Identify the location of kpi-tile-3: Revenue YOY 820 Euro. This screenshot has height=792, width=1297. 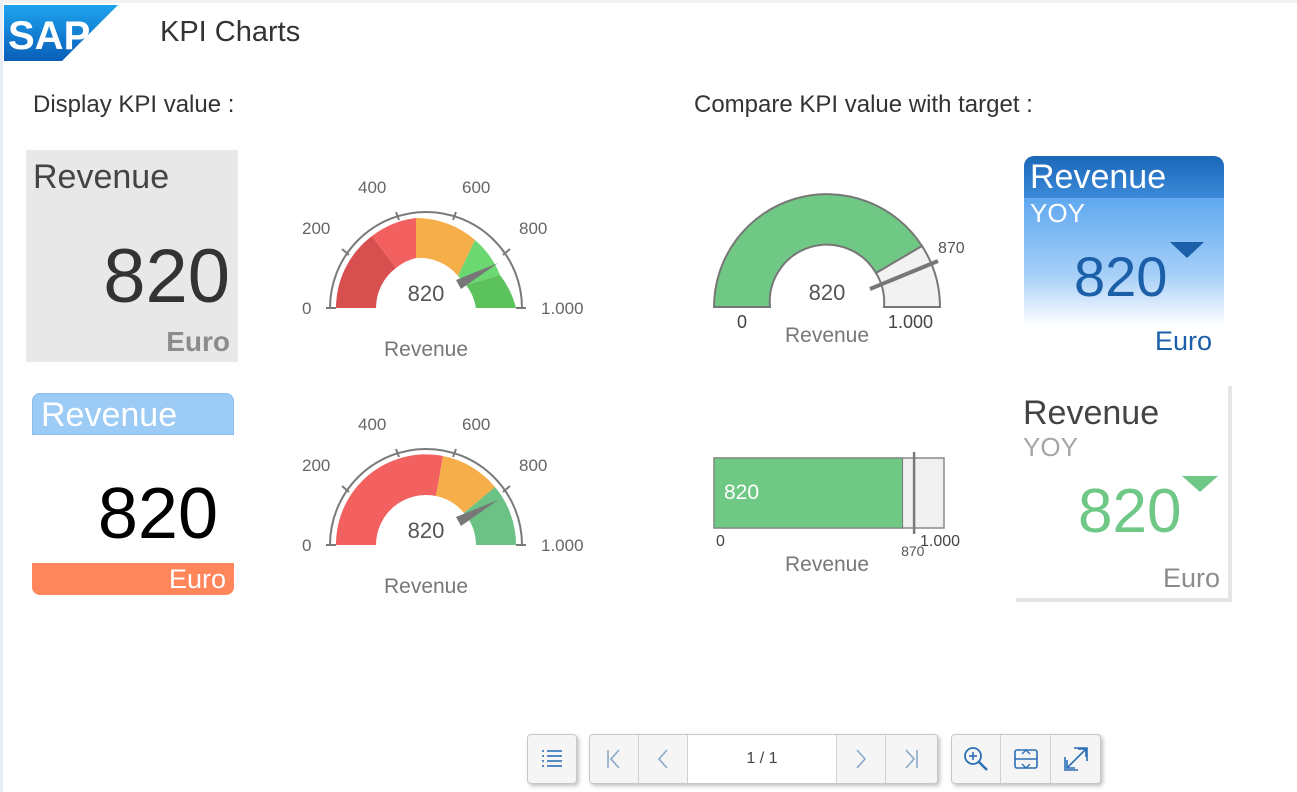
(1124, 257).